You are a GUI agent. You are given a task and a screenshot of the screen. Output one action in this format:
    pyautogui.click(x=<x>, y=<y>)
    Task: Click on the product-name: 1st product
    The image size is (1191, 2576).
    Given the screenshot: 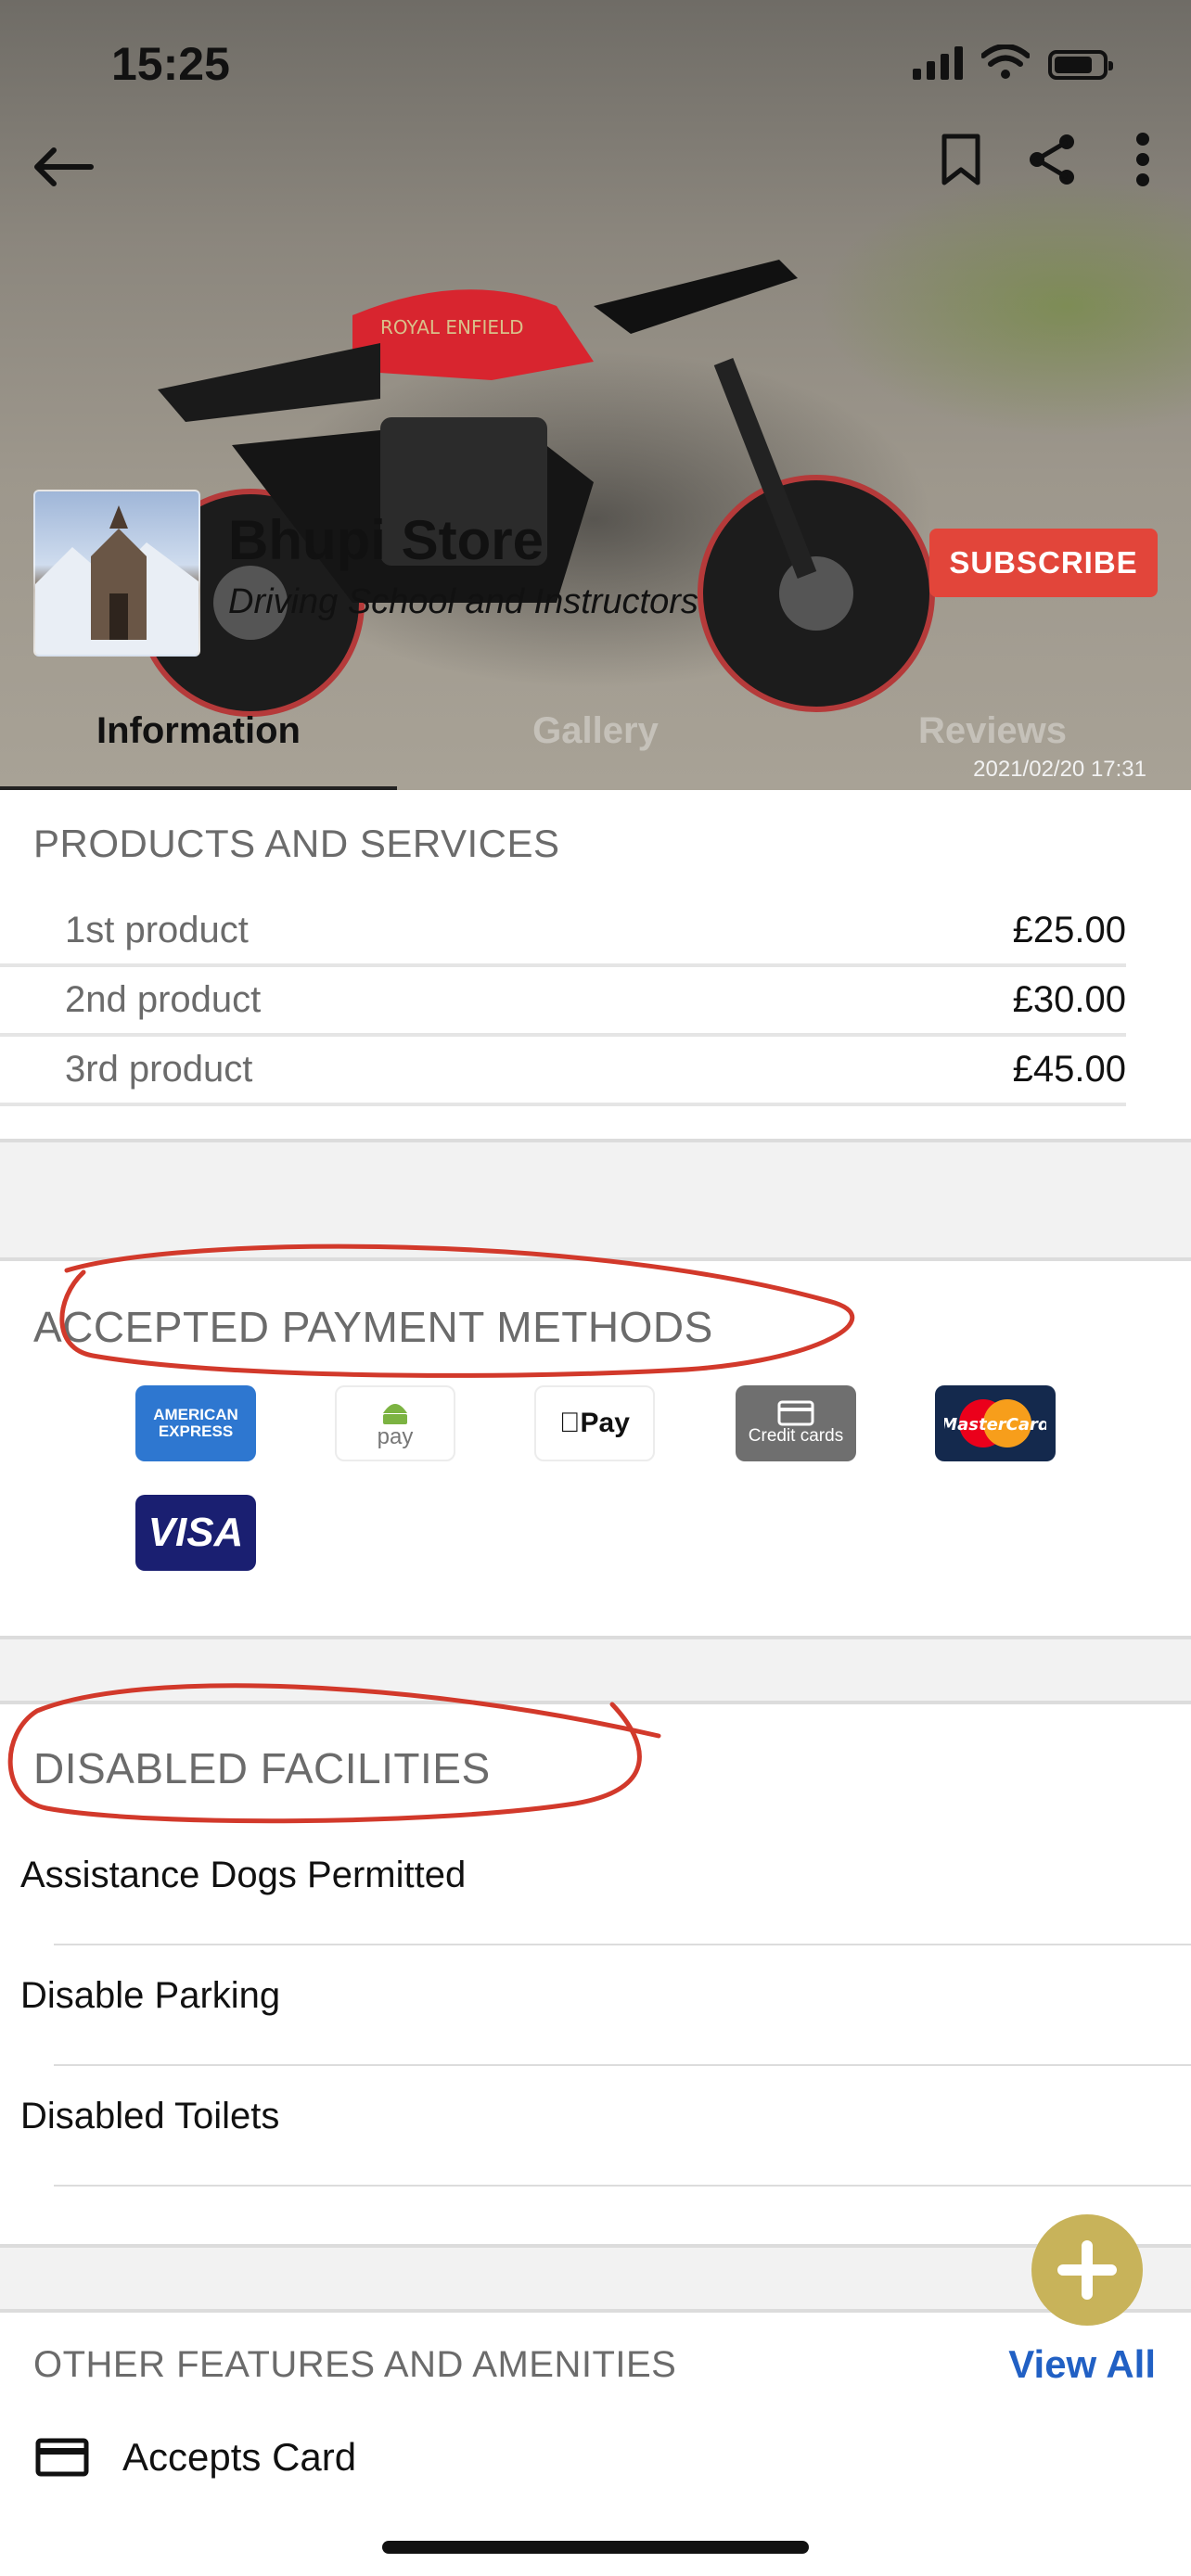 What is the action you would take?
    pyautogui.click(x=157, y=930)
    